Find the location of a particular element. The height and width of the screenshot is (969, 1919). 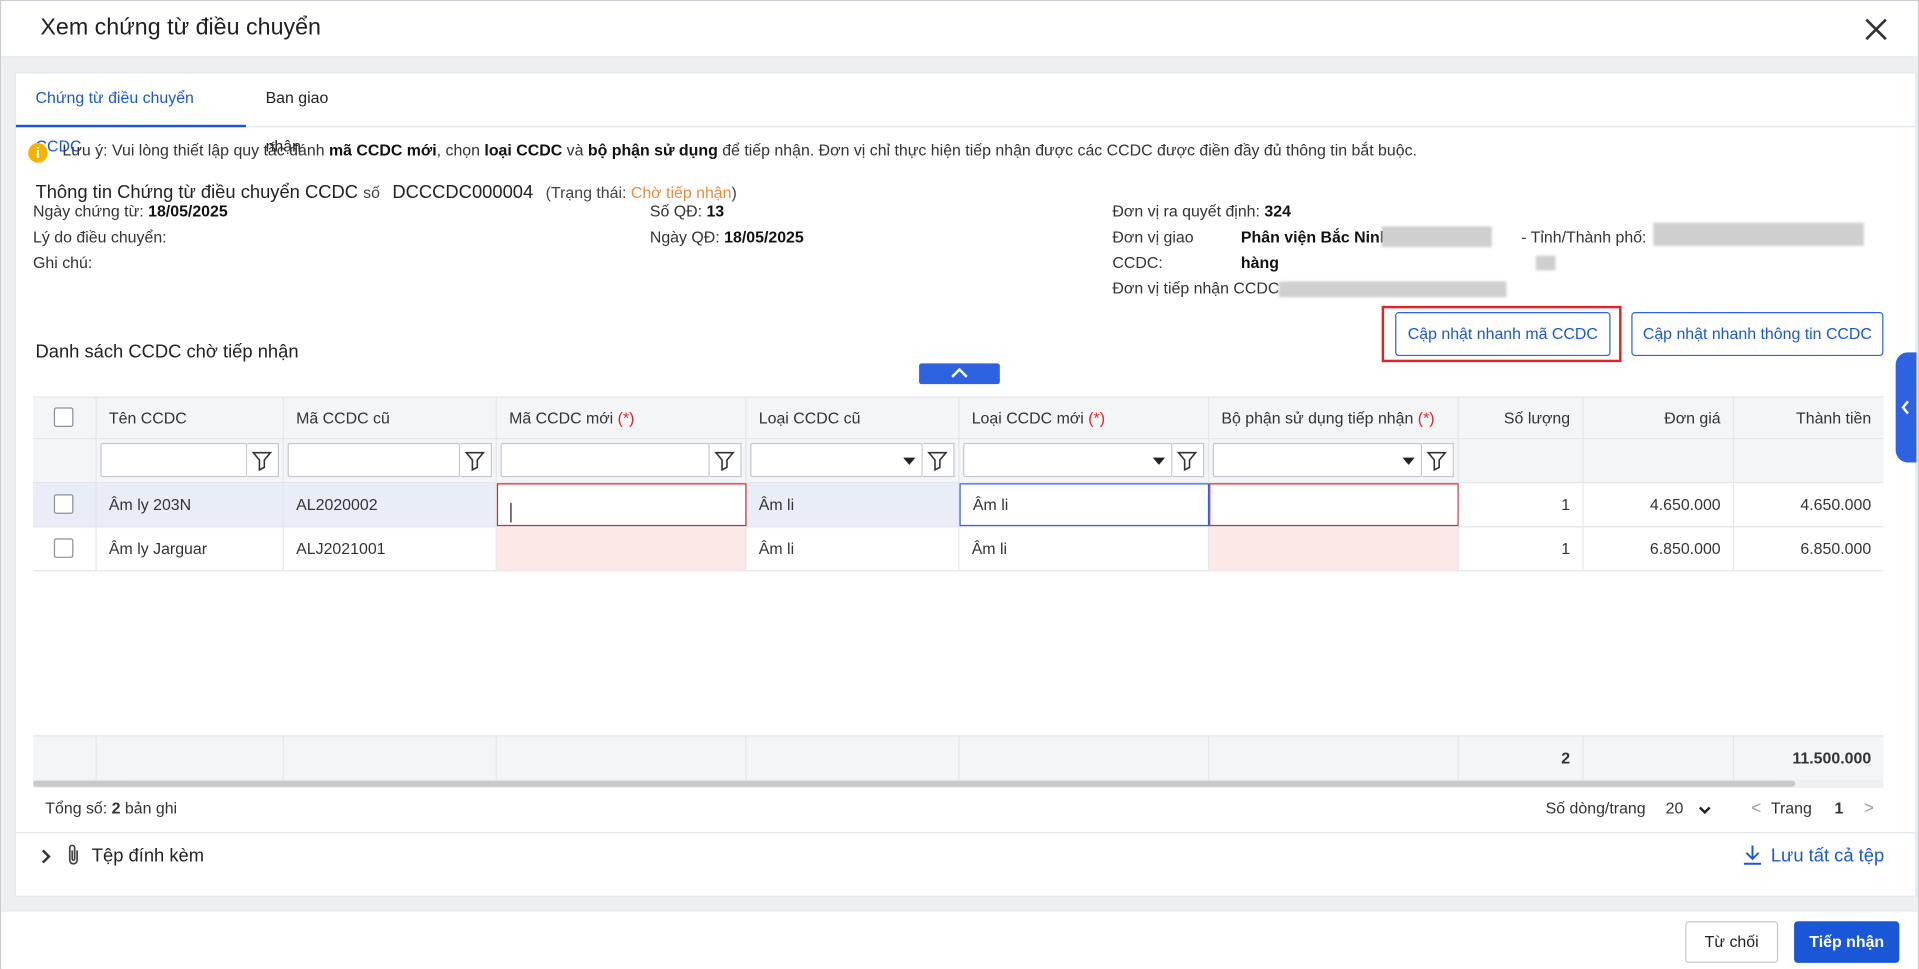

horizontal-scrollbar is located at coordinates (958, 783).